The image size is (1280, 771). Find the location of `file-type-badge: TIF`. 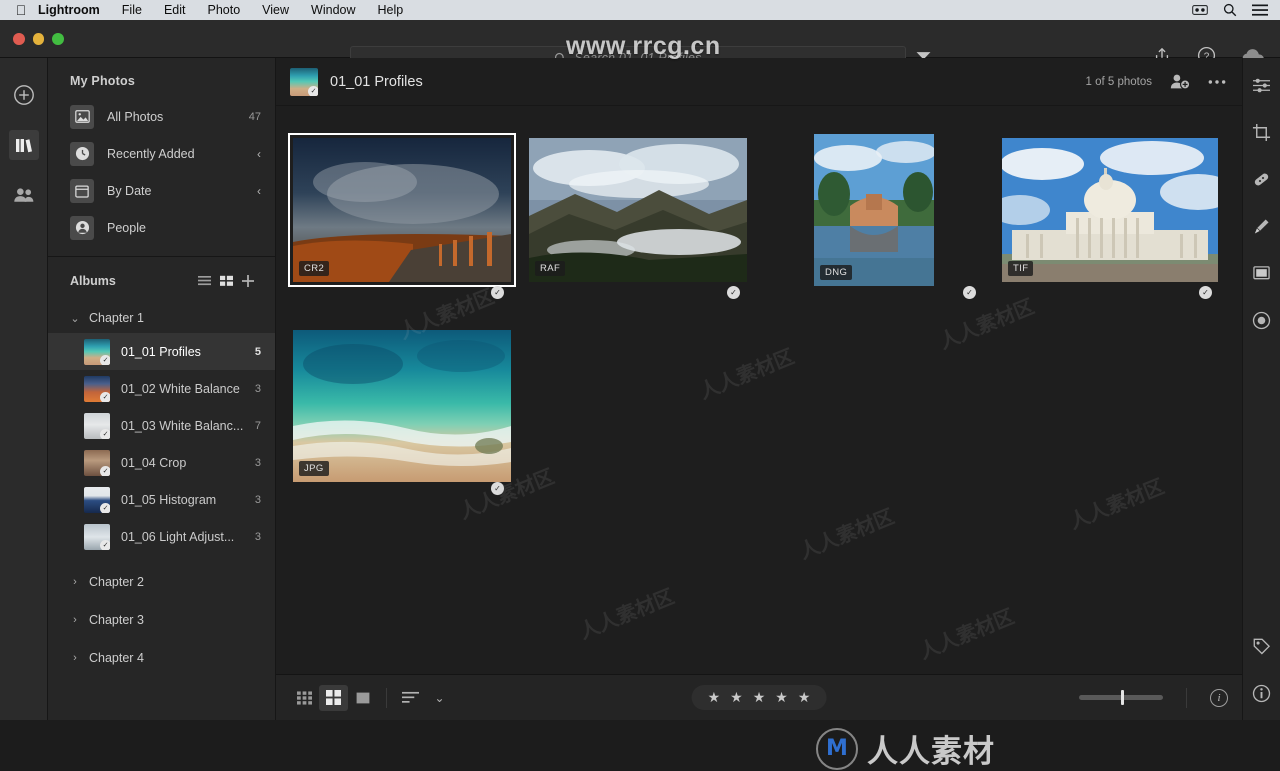

file-type-badge: TIF is located at coordinates (1021, 268).